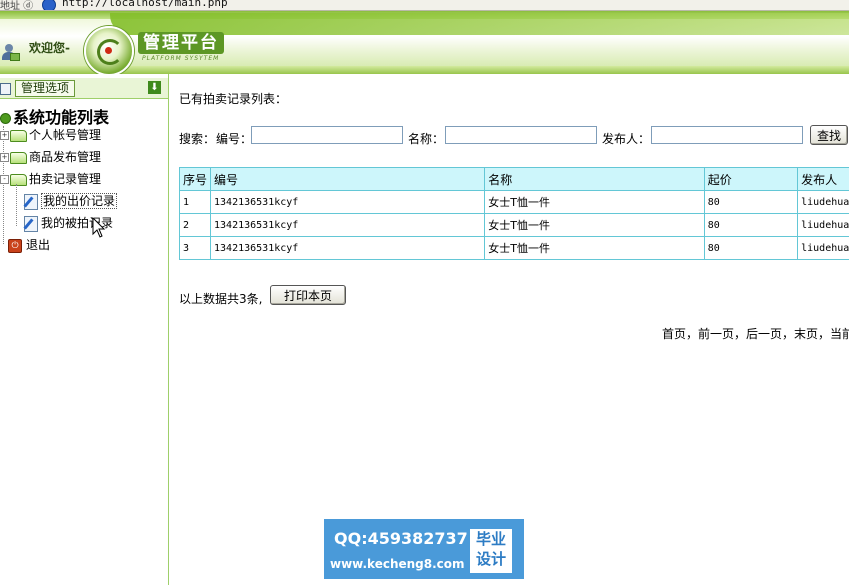 Image resolution: width=849 pixels, height=585 pixels. What do you see at coordinates (49, 48) in the screenshot?
I see `welcome-text: 欢迎您-` at bounding box center [49, 48].